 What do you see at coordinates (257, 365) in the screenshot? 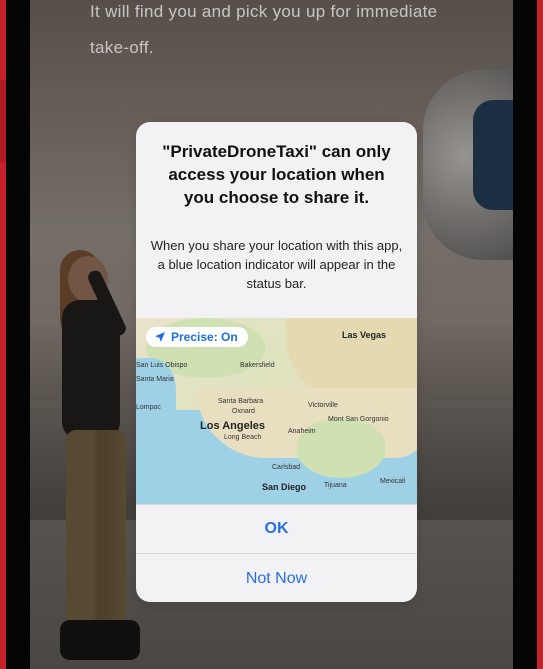
I see `map-label-bakersfield: Bakersfield` at bounding box center [257, 365].